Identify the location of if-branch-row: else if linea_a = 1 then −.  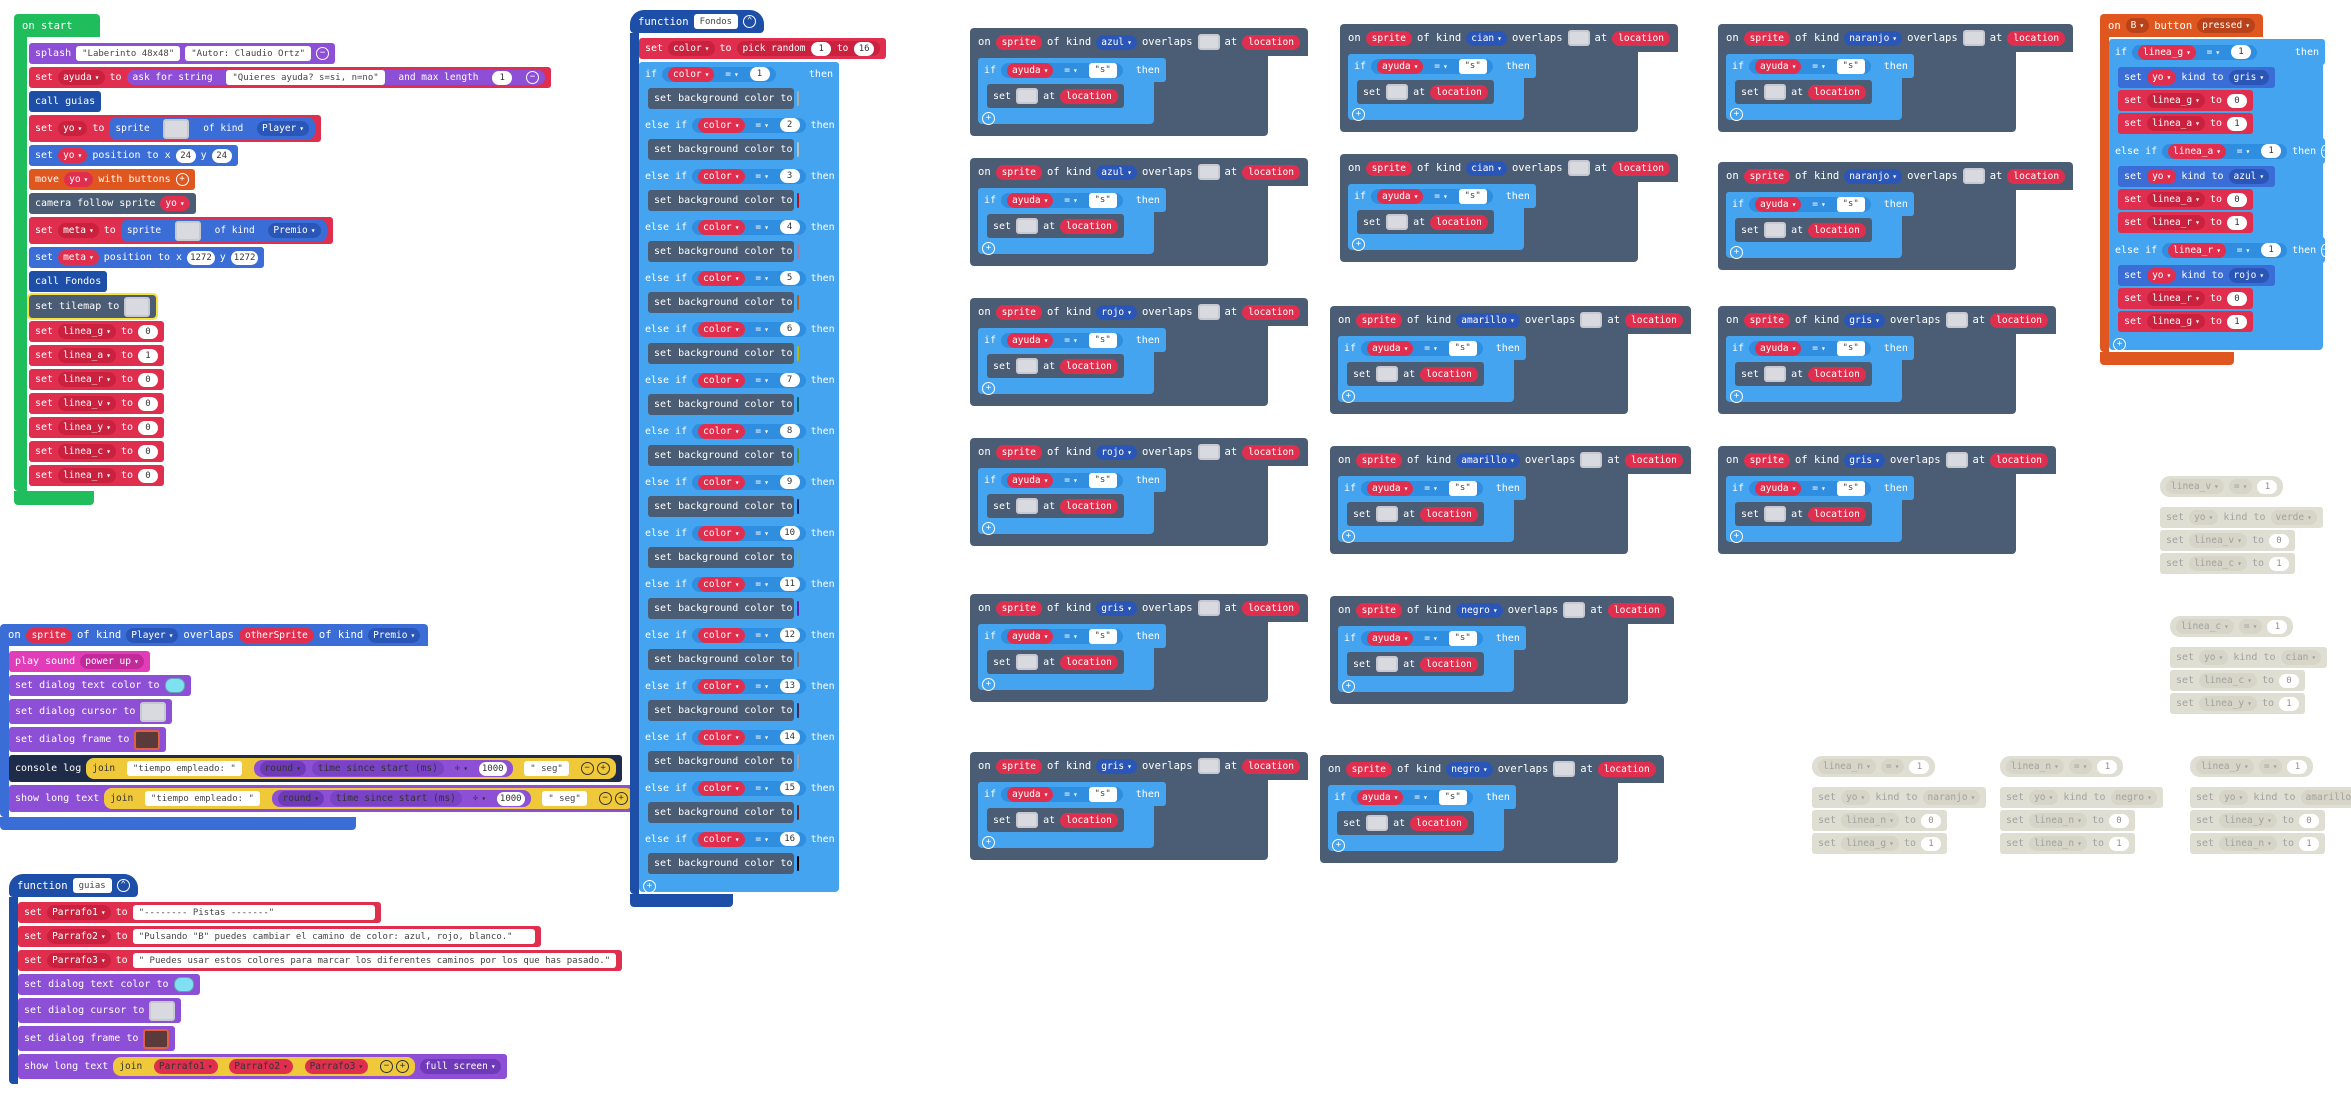
(2219, 151).